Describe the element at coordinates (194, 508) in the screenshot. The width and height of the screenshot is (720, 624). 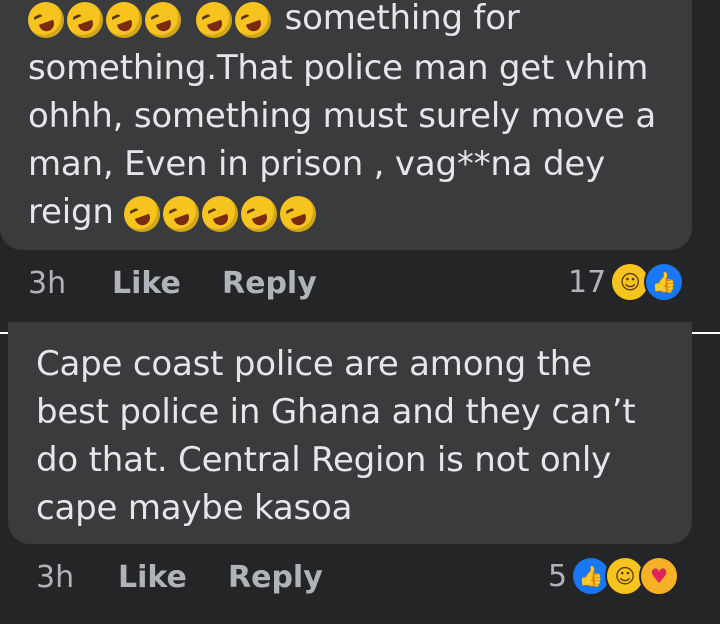
I see `comment-text-line: cape maybe kasoa` at that location.